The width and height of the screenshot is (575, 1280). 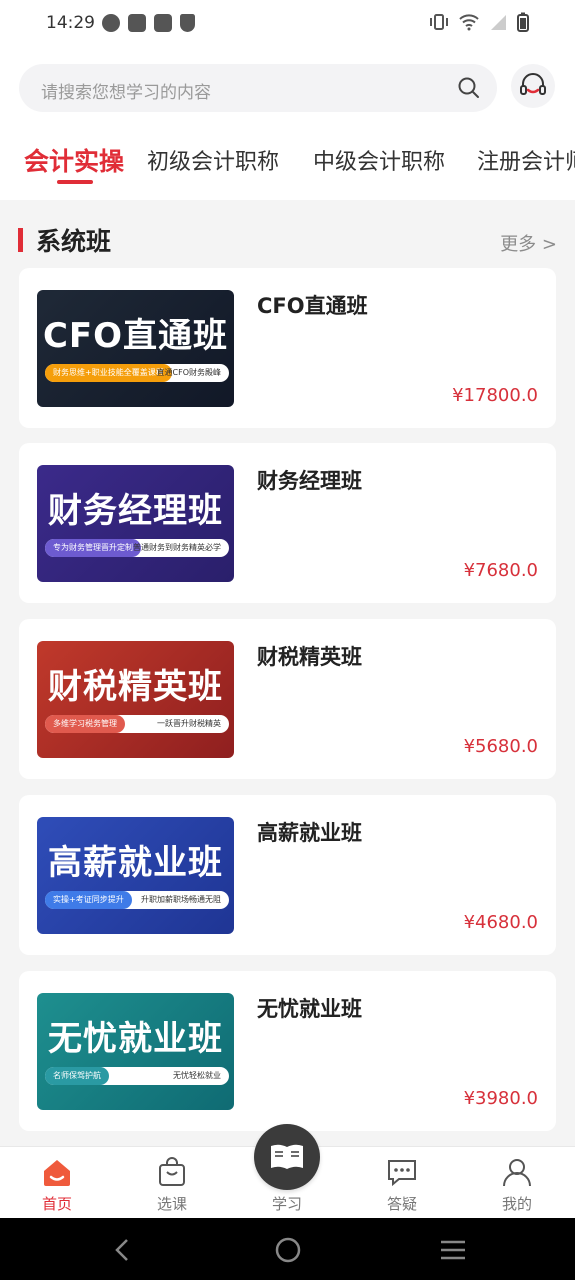 I want to click on more-link: 更多 >, so click(x=528, y=243).